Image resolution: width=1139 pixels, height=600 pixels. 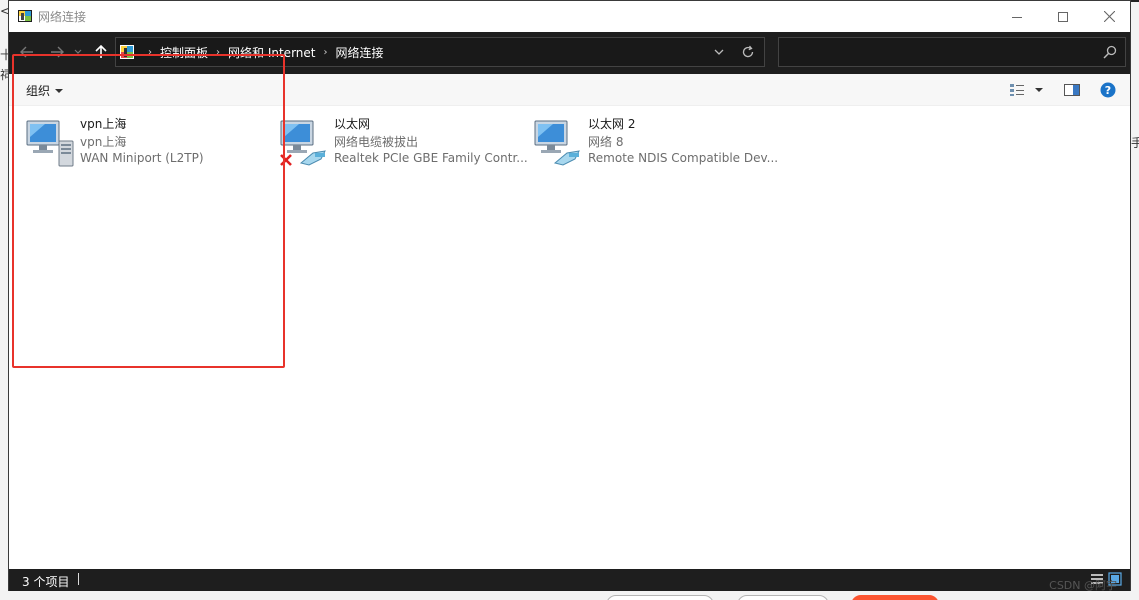 I want to click on background-right-strip: 手, so click(x=1135, y=300).